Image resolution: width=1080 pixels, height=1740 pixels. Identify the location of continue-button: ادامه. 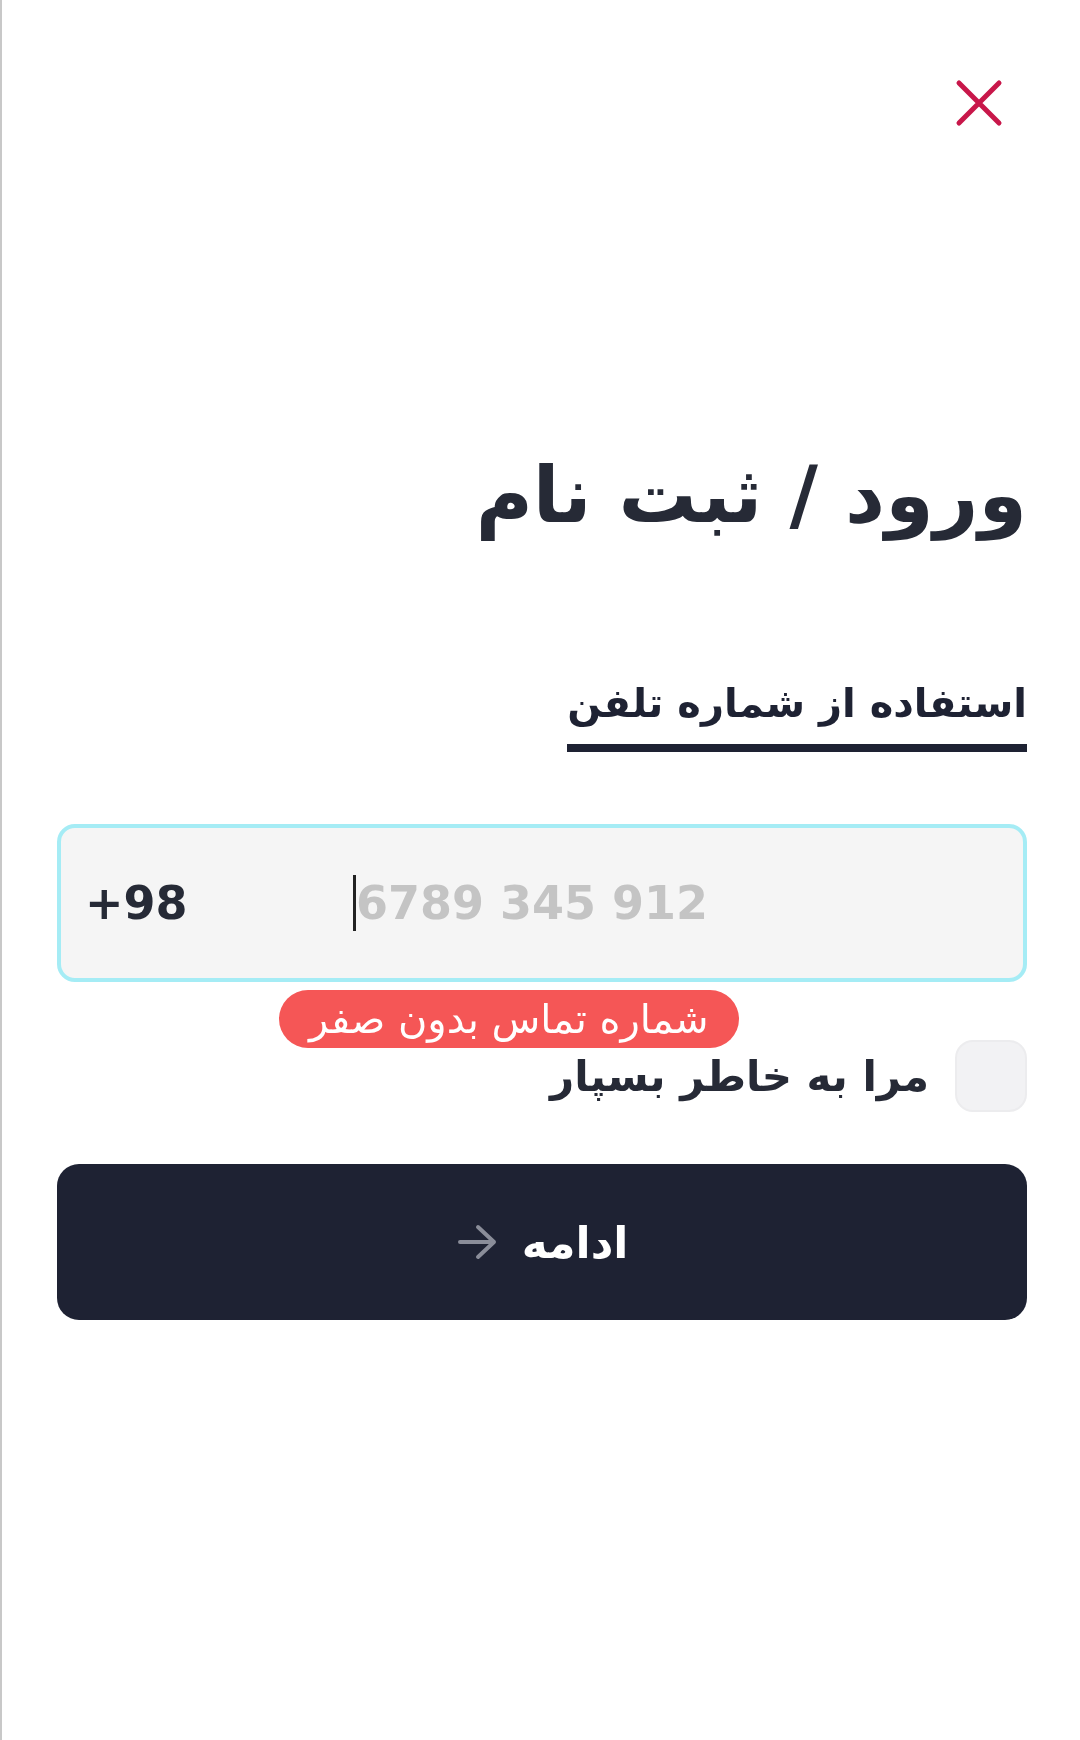
(542, 1242).